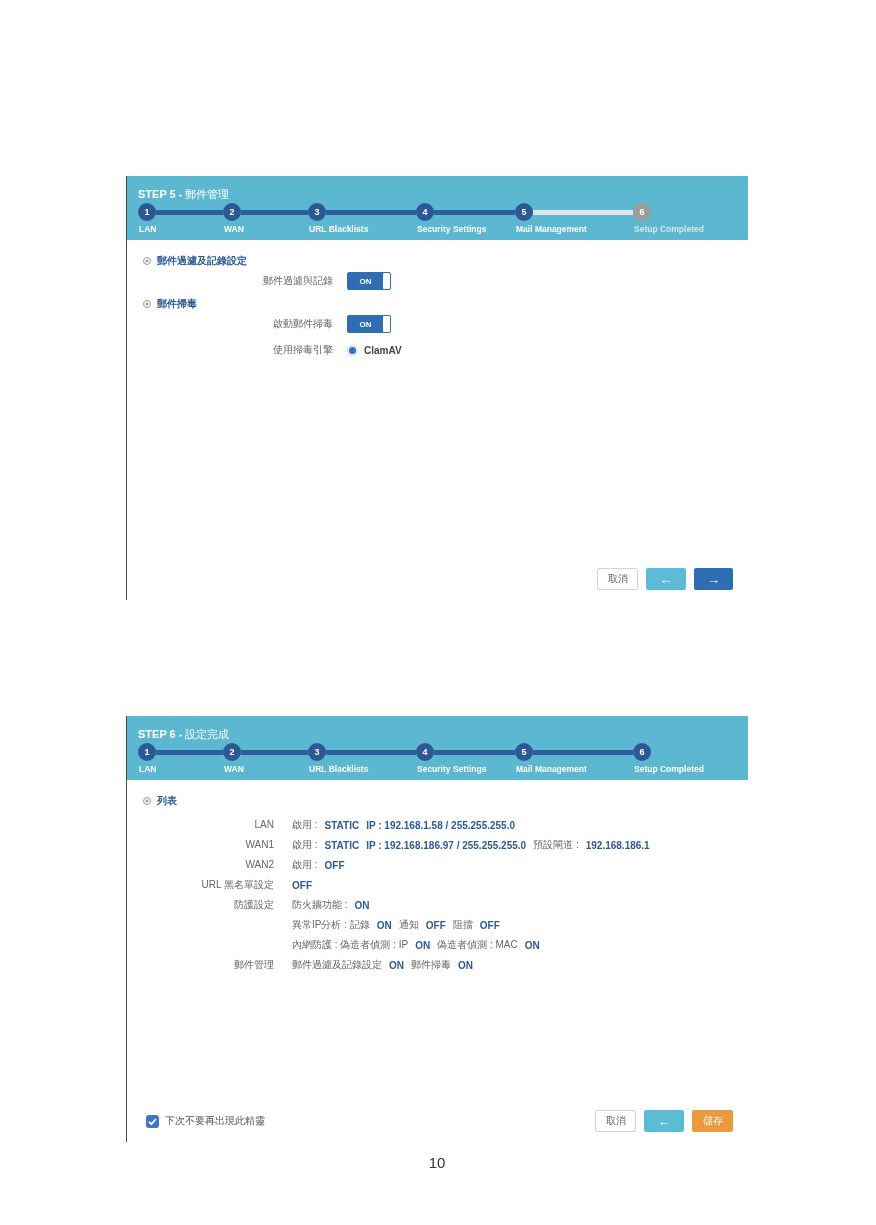  I want to click on setting-name: 郵件掃毒, so click(431, 965).